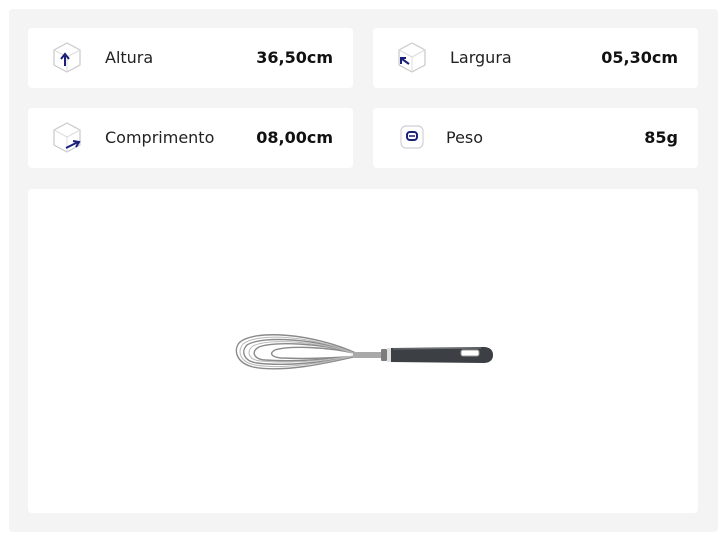 The width and height of the screenshot is (727, 538). What do you see at coordinates (294, 57) in the screenshot?
I see `spec-value-height: 36,50cm` at bounding box center [294, 57].